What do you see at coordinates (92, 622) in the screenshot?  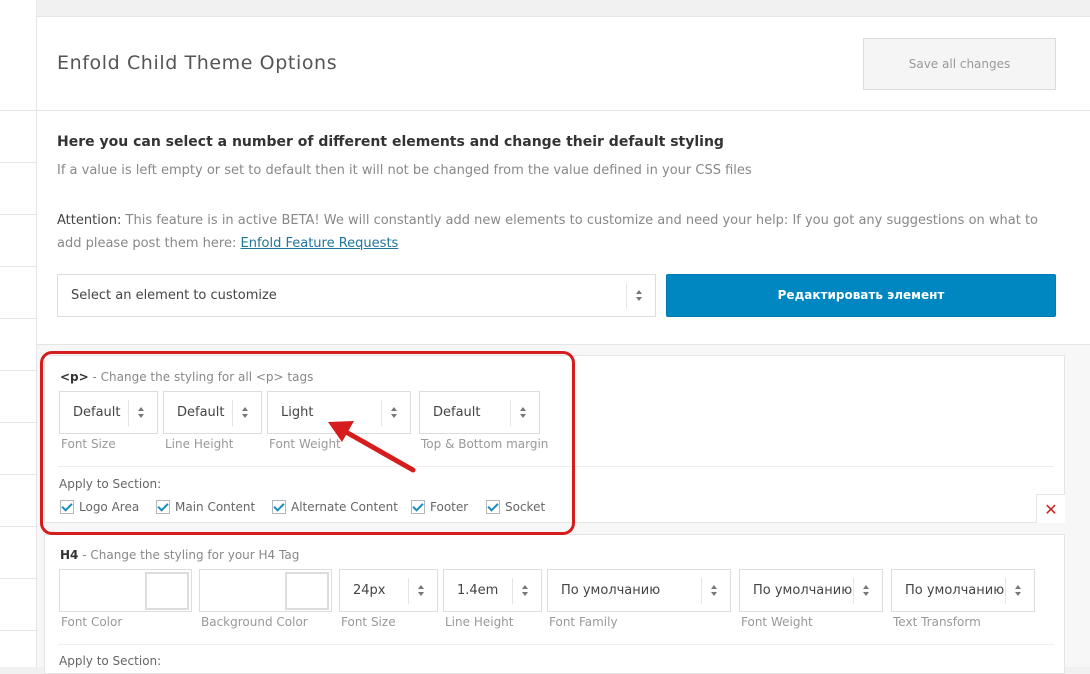 I see `h4-font-color-label: Font Color` at bounding box center [92, 622].